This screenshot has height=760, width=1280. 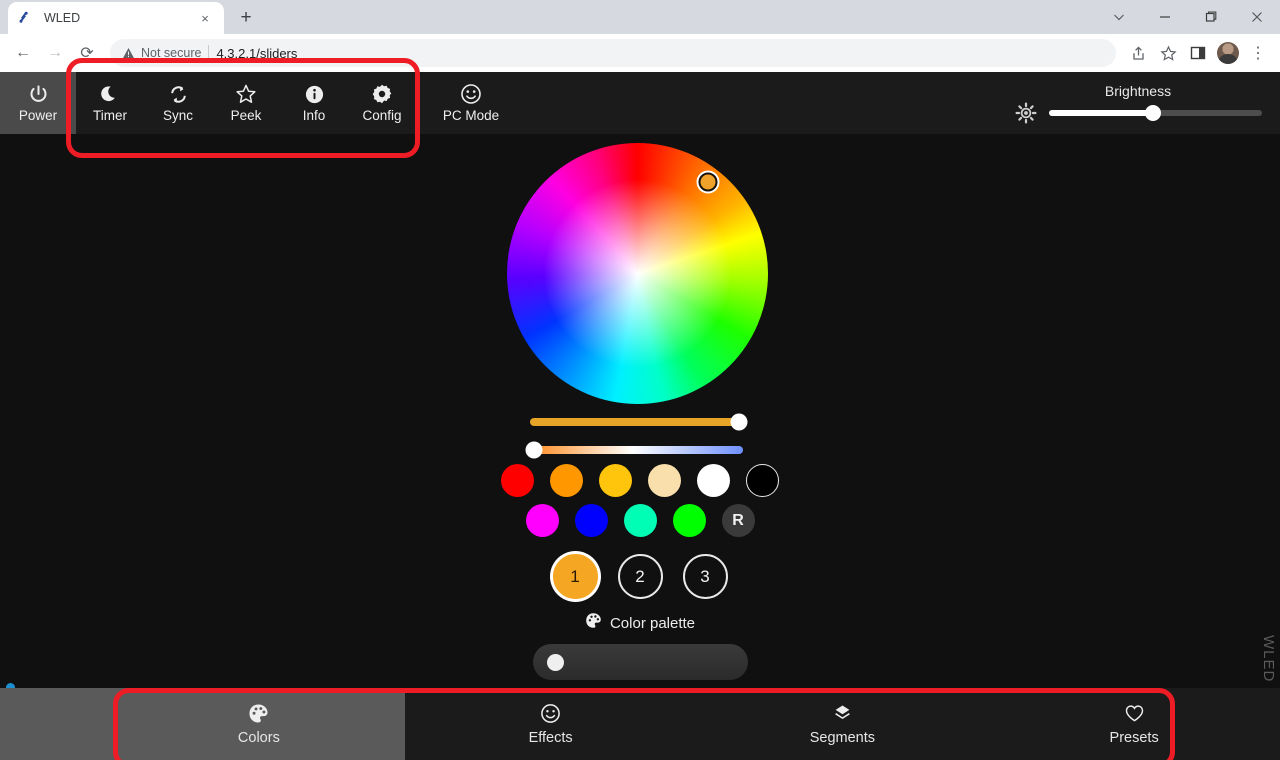 I want to click on address-bar: Not secure 4.3.2.1/sliders, so click(x=613, y=53).